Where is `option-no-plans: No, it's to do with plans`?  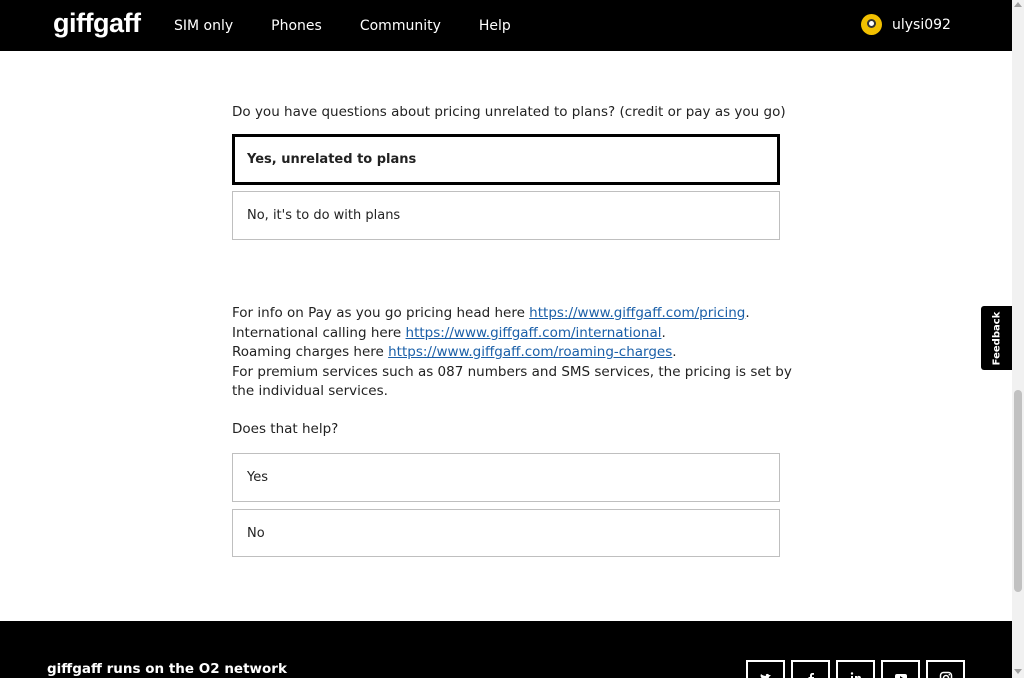
option-no-plans: No, it's to do with plans is located at coordinates (506, 215).